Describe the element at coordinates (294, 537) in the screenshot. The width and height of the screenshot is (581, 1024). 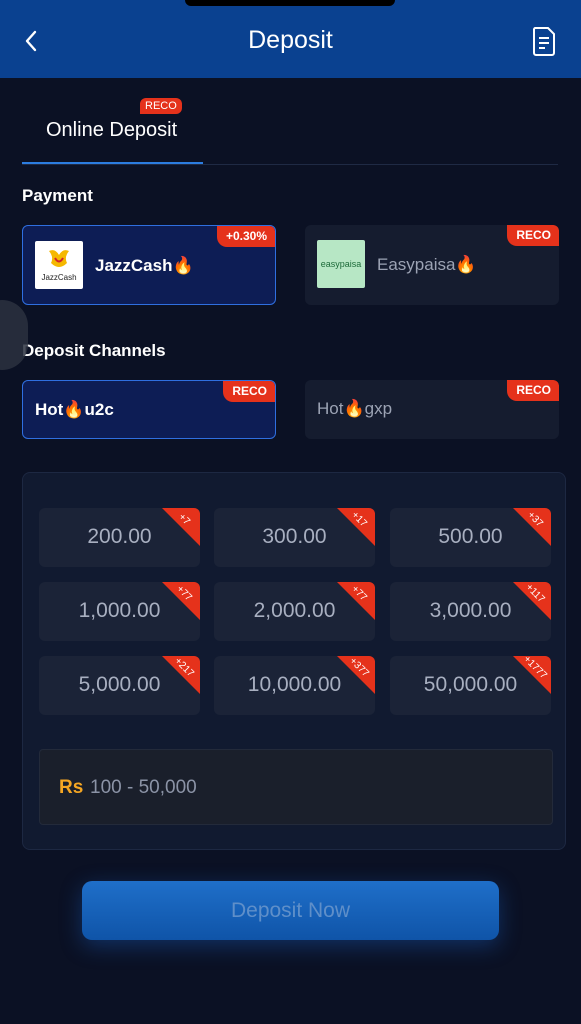
I see `amount-option: 300.00 +17` at that location.